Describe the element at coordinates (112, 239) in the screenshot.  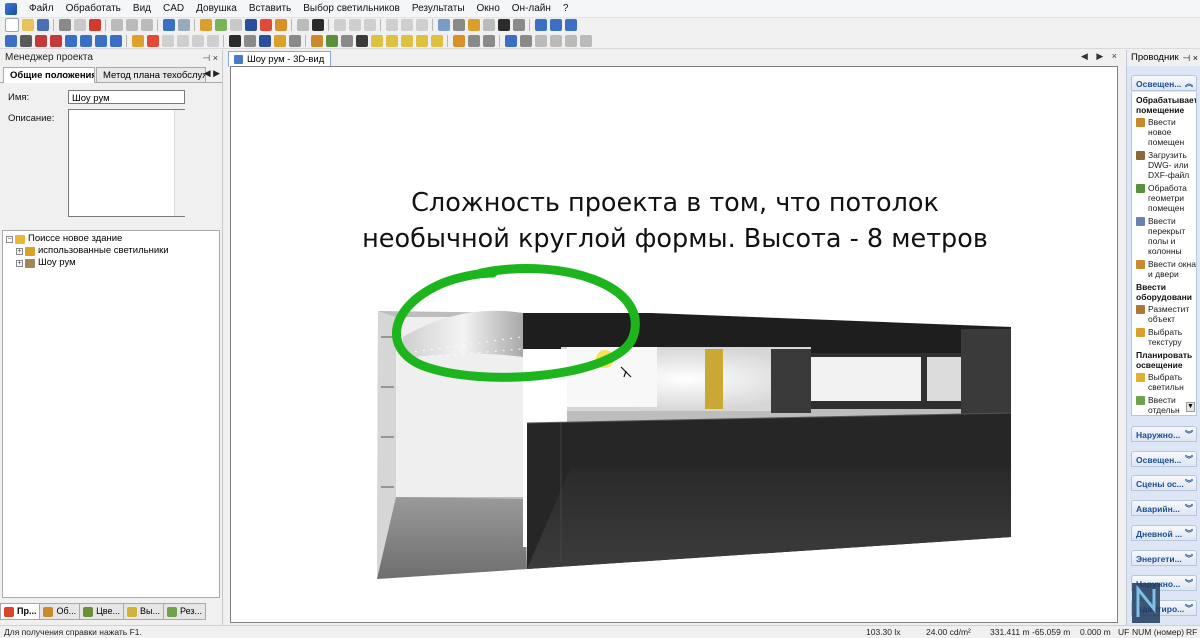
I see `tree-item: − Поиссе новое здание` at that location.